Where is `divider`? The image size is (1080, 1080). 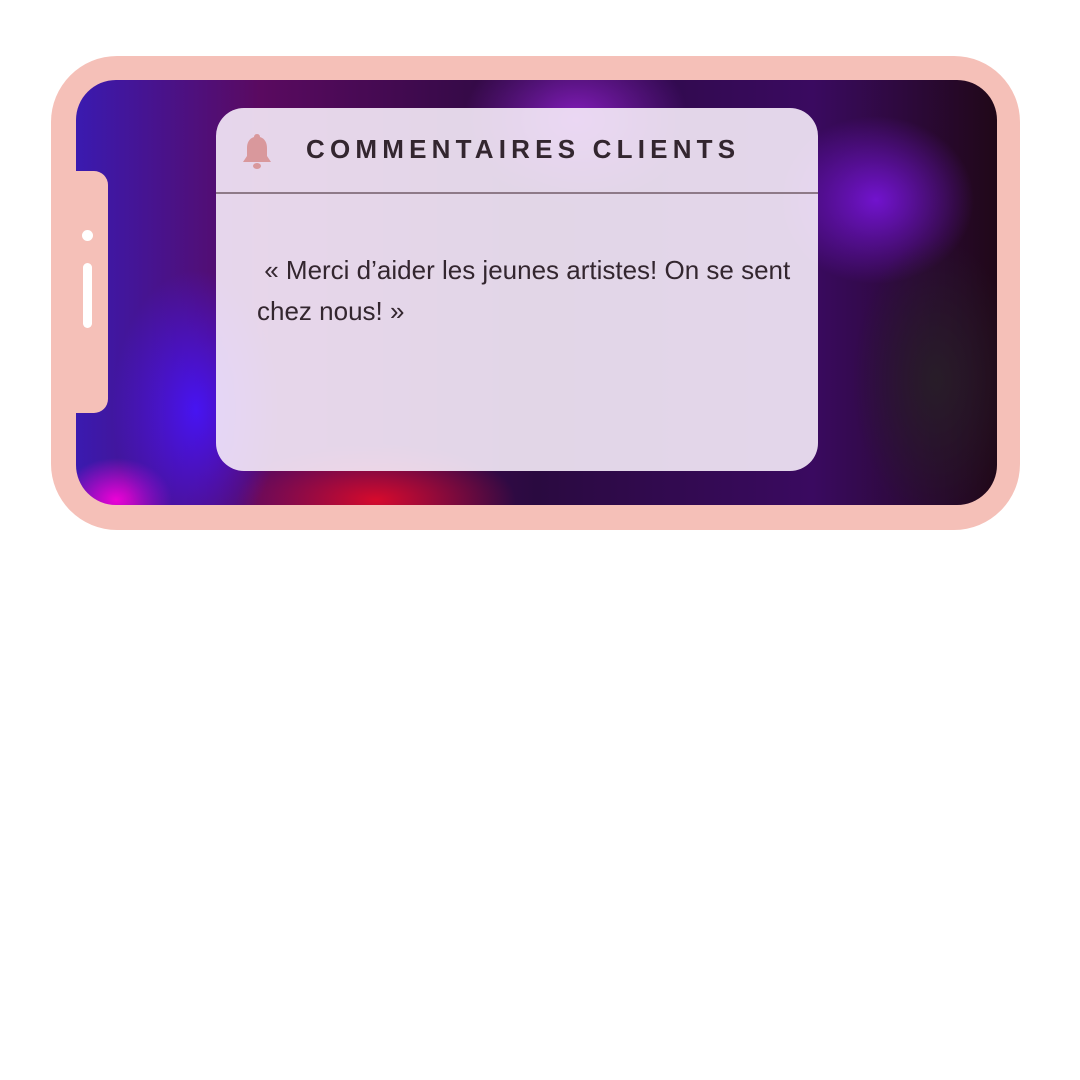
divider is located at coordinates (517, 193).